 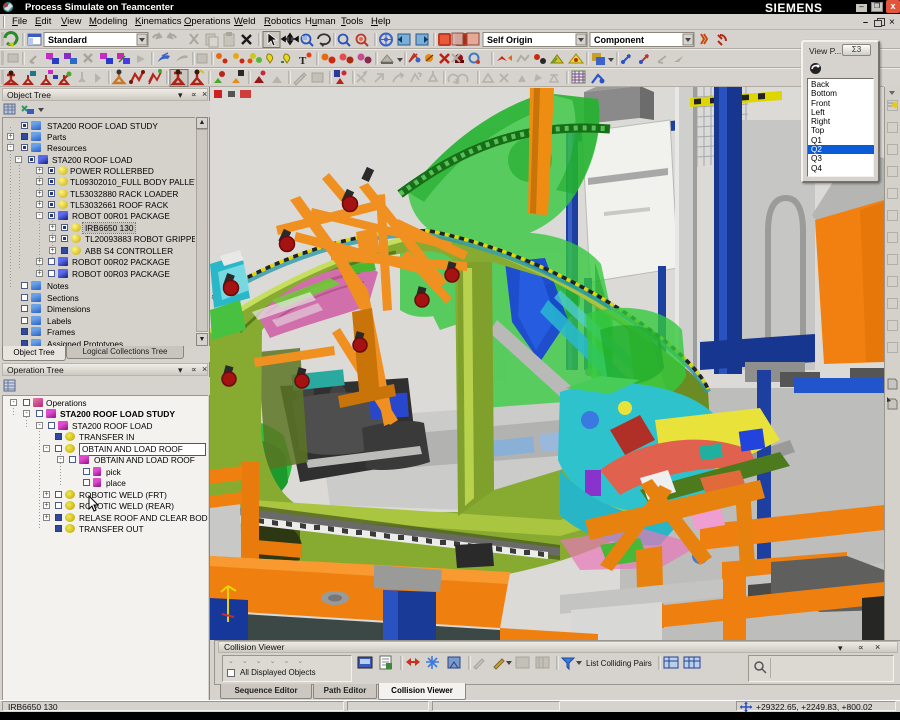 I want to click on svg-text: Self Origin, so click(x=510, y=40).